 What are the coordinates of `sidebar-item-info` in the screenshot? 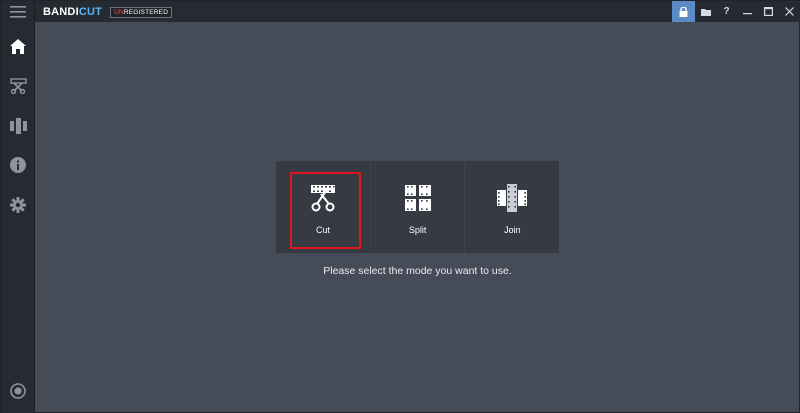 It's located at (18, 165).